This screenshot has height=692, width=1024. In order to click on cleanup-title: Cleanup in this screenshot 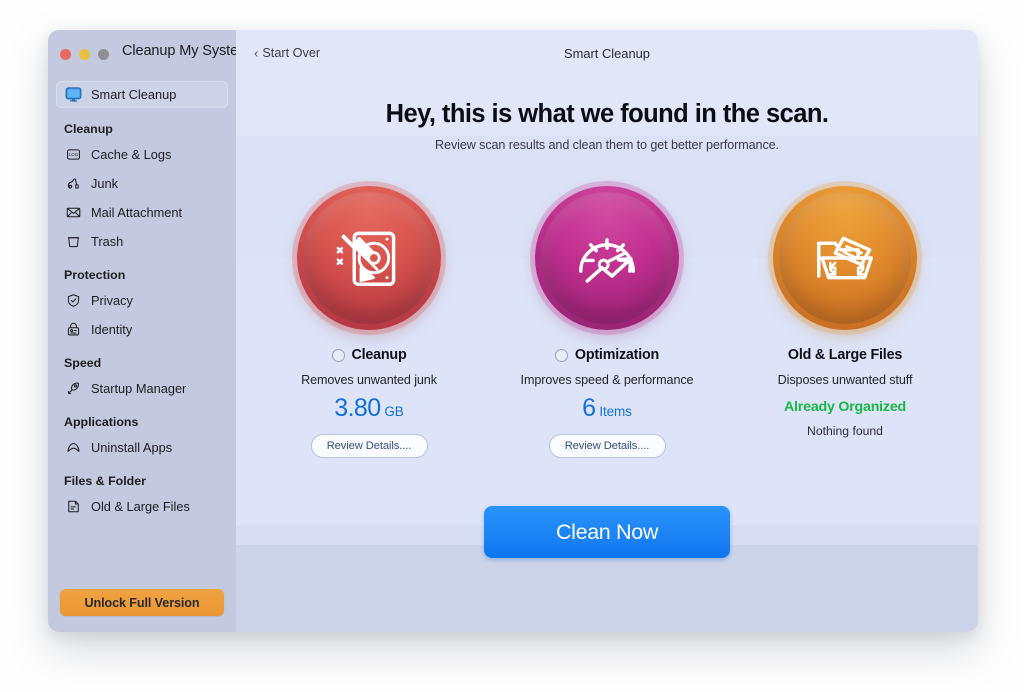, I will do `click(379, 355)`.